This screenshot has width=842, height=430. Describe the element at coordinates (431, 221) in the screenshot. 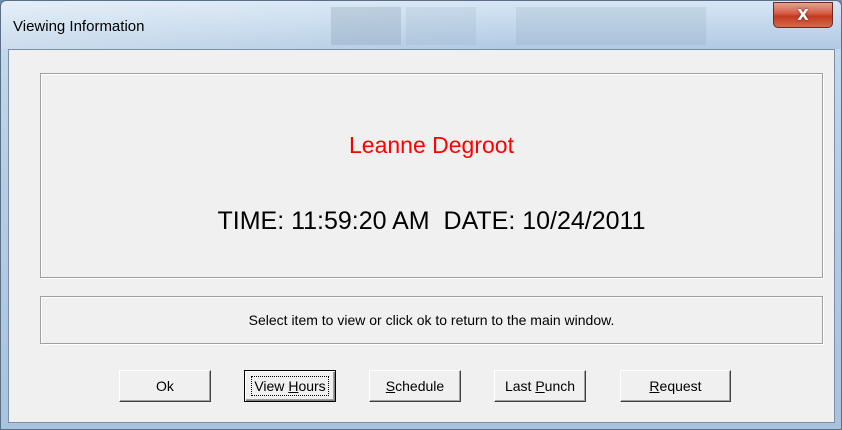

I see `time-date-display: TIME: 11:59:20 AM DATE: 10/24/2011` at that location.